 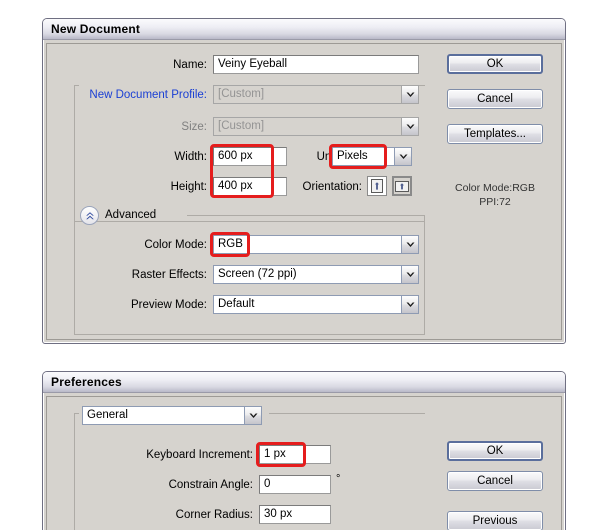 What do you see at coordinates (194, 127) in the screenshot?
I see `size-label: Size:` at bounding box center [194, 127].